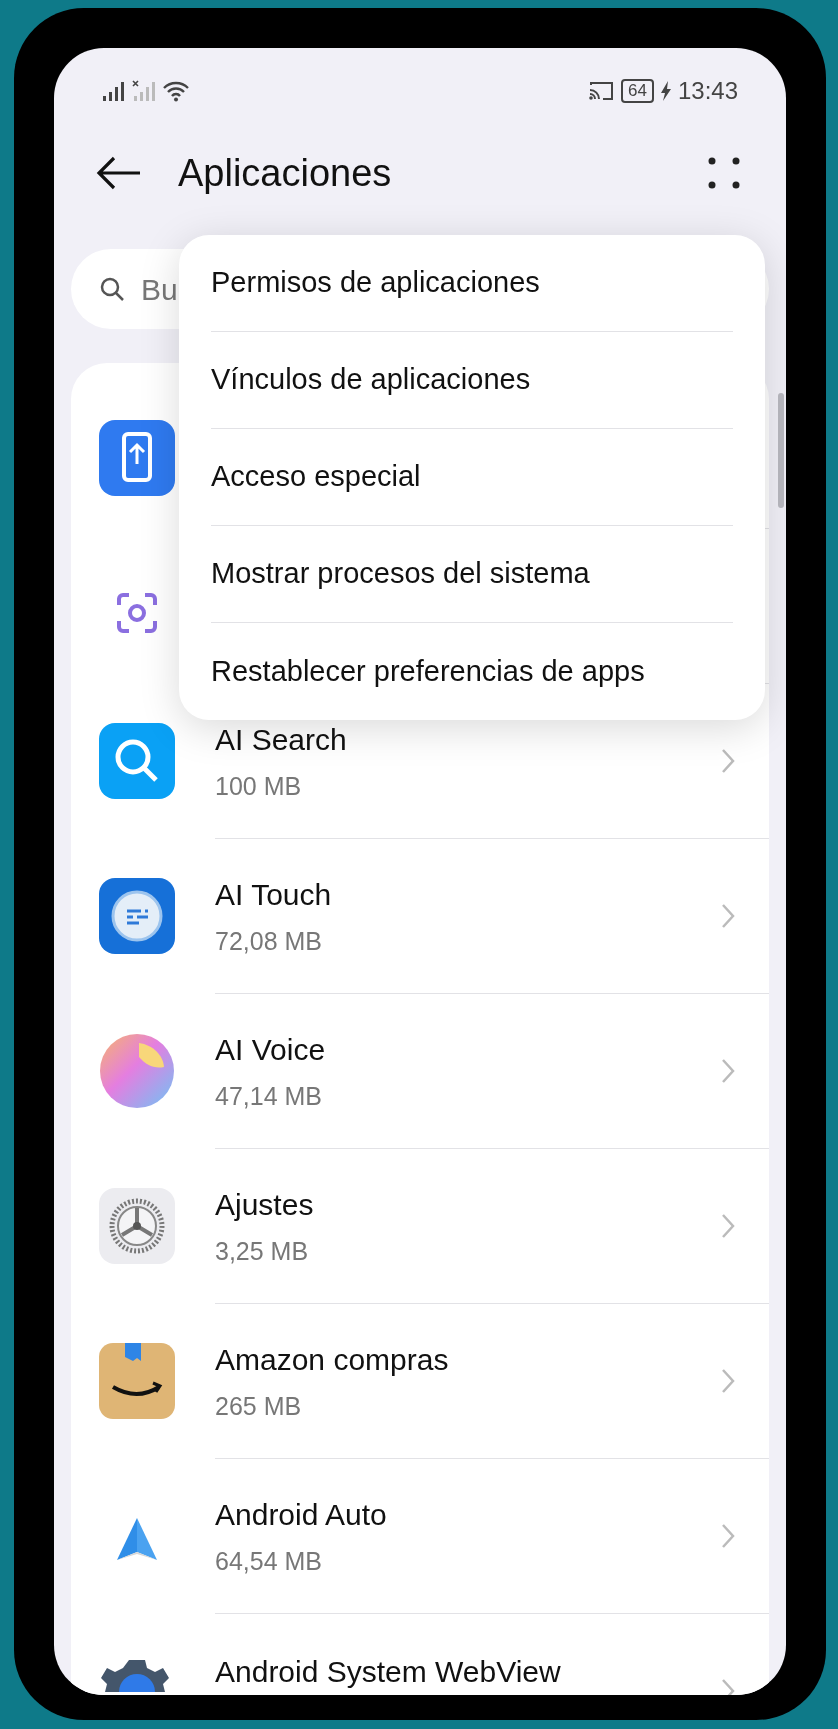 Image resolution: width=838 pixels, height=1729 pixels. I want to click on app-size: 265 MB, so click(259, 1406).